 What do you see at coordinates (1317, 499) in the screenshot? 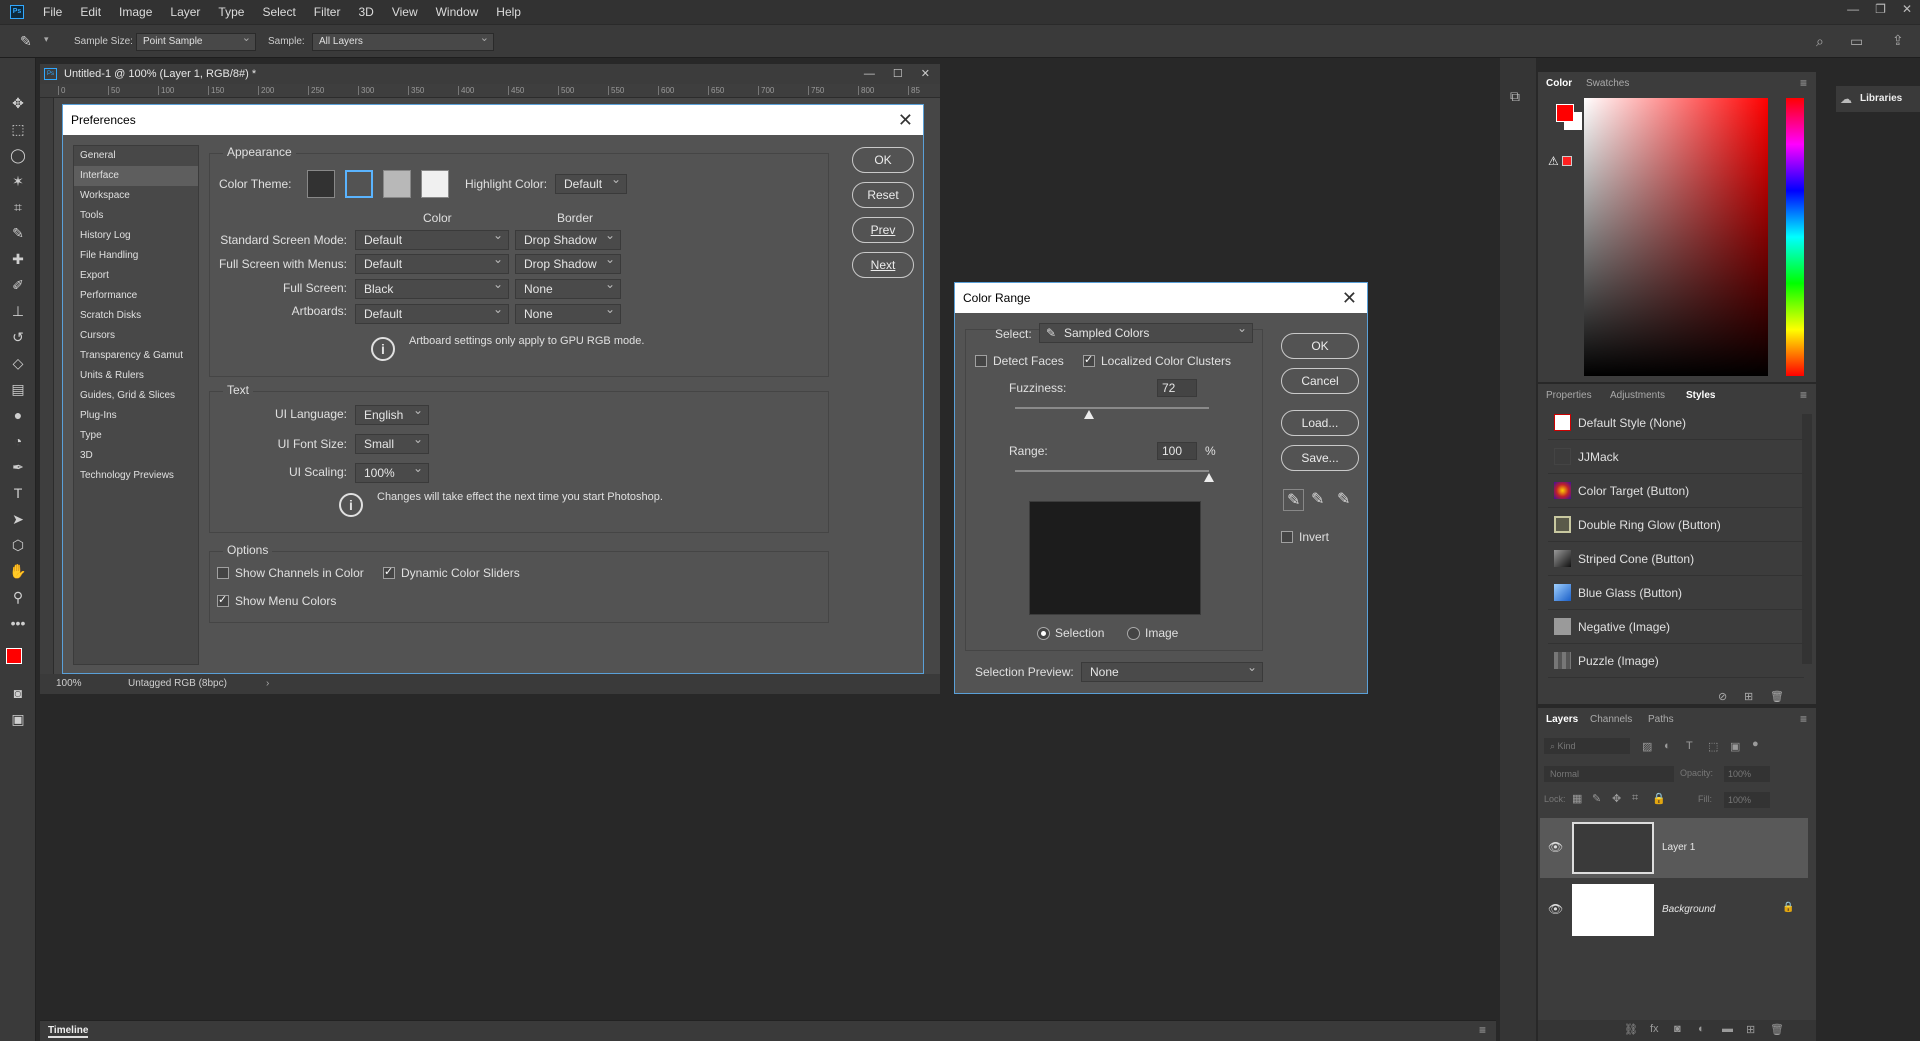
I see `eyedropper-plus-icon: ✎` at bounding box center [1317, 499].